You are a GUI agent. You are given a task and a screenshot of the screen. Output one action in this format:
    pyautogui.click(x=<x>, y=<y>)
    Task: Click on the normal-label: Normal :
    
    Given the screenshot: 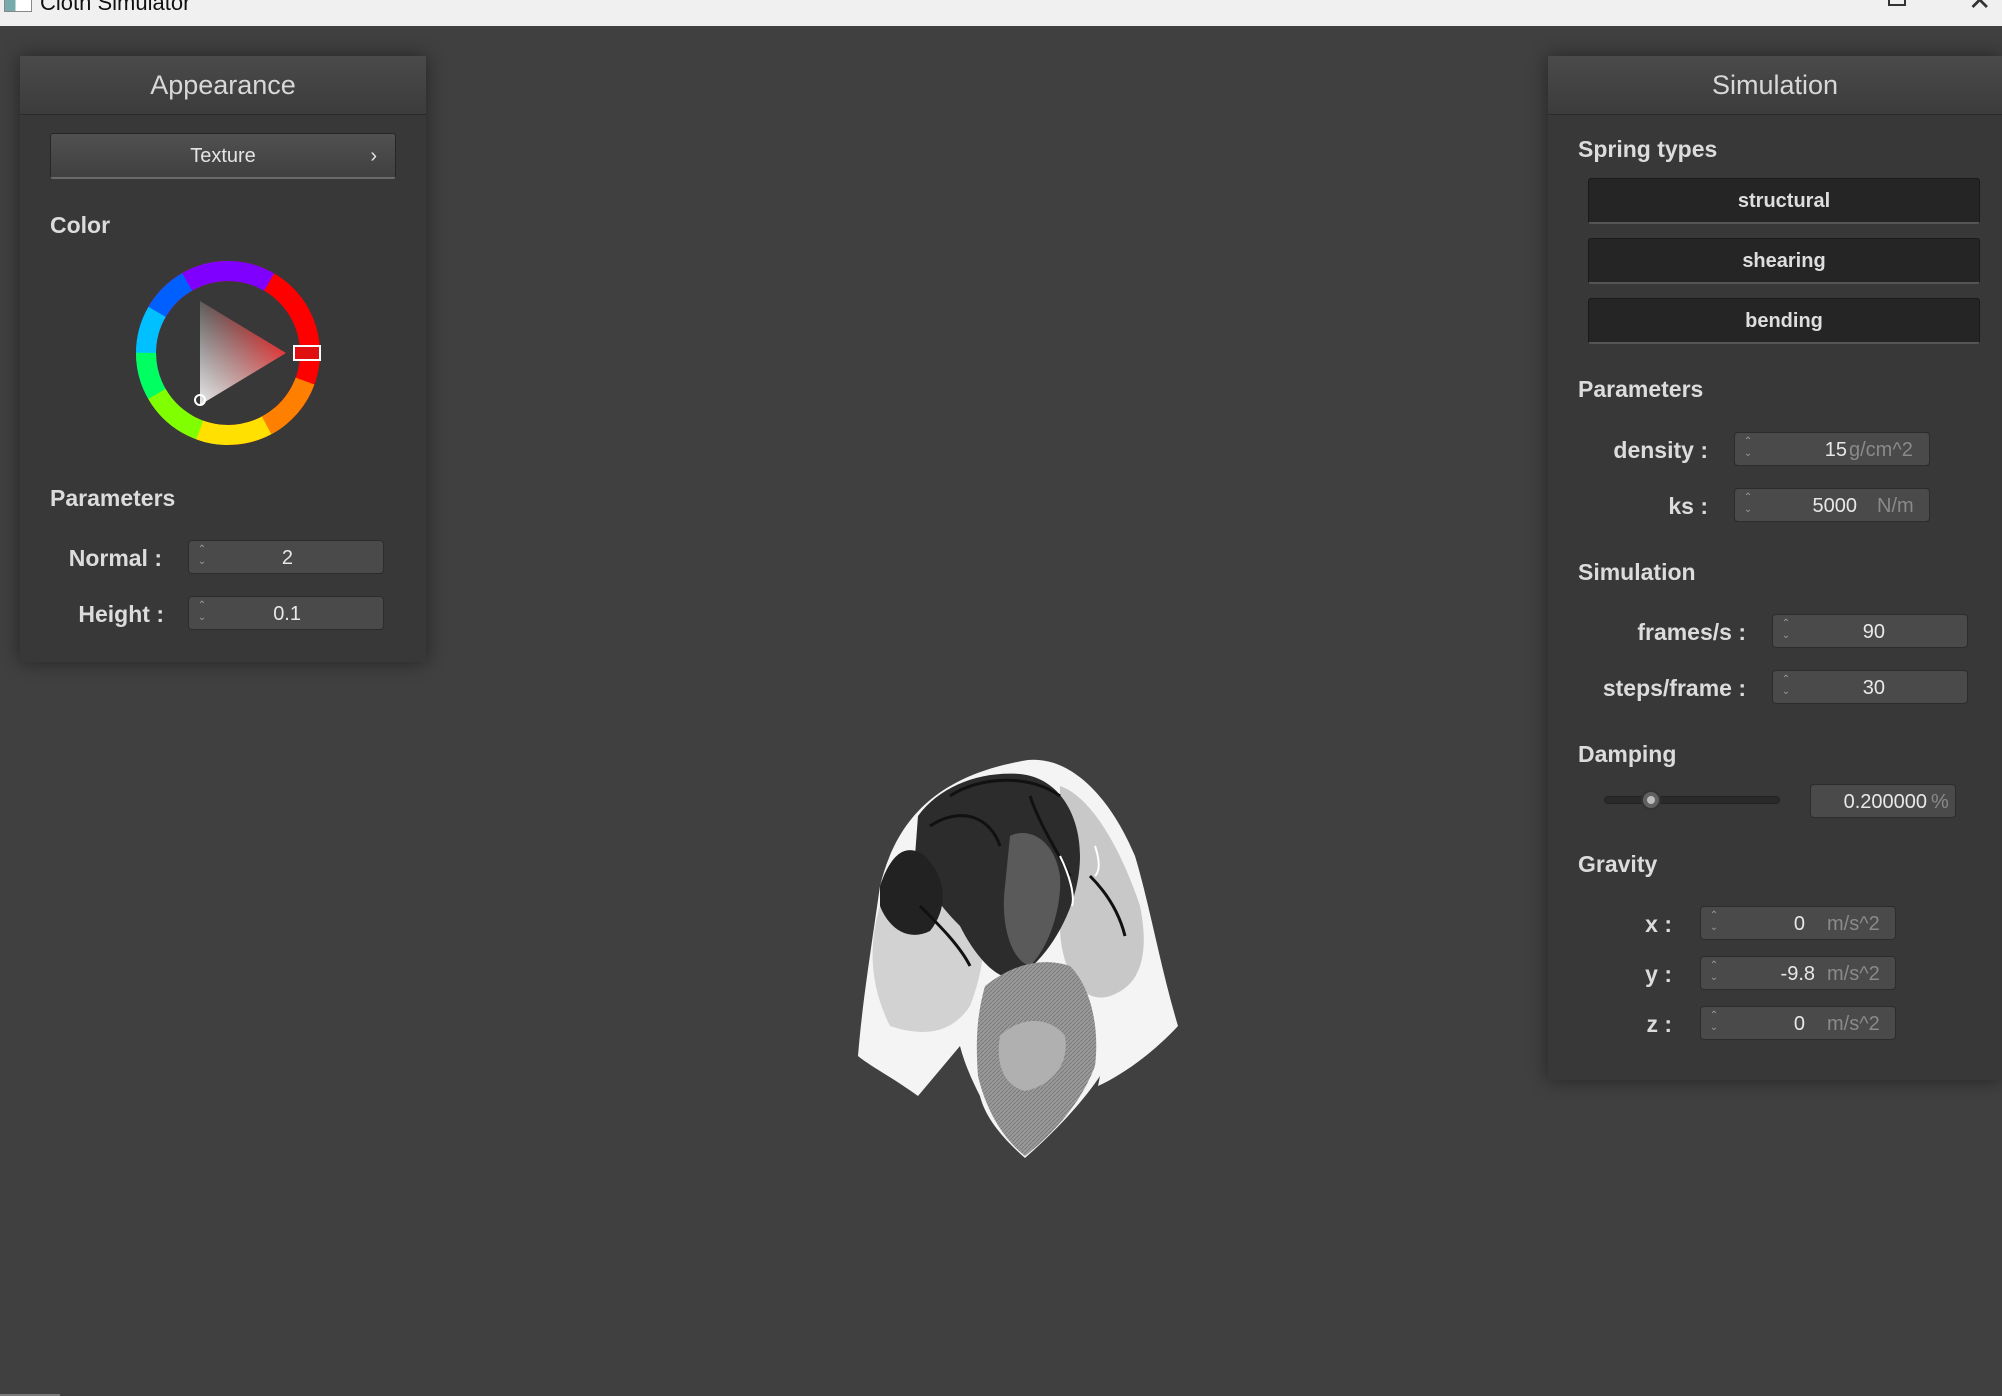 What is the action you would take?
    pyautogui.click(x=115, y=558)
    